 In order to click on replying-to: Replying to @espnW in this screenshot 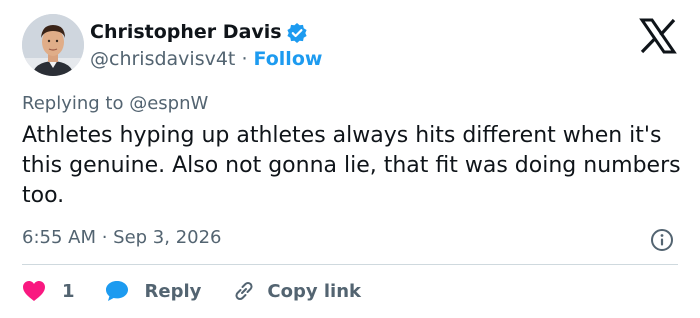, I will do `click(115, 103)`.